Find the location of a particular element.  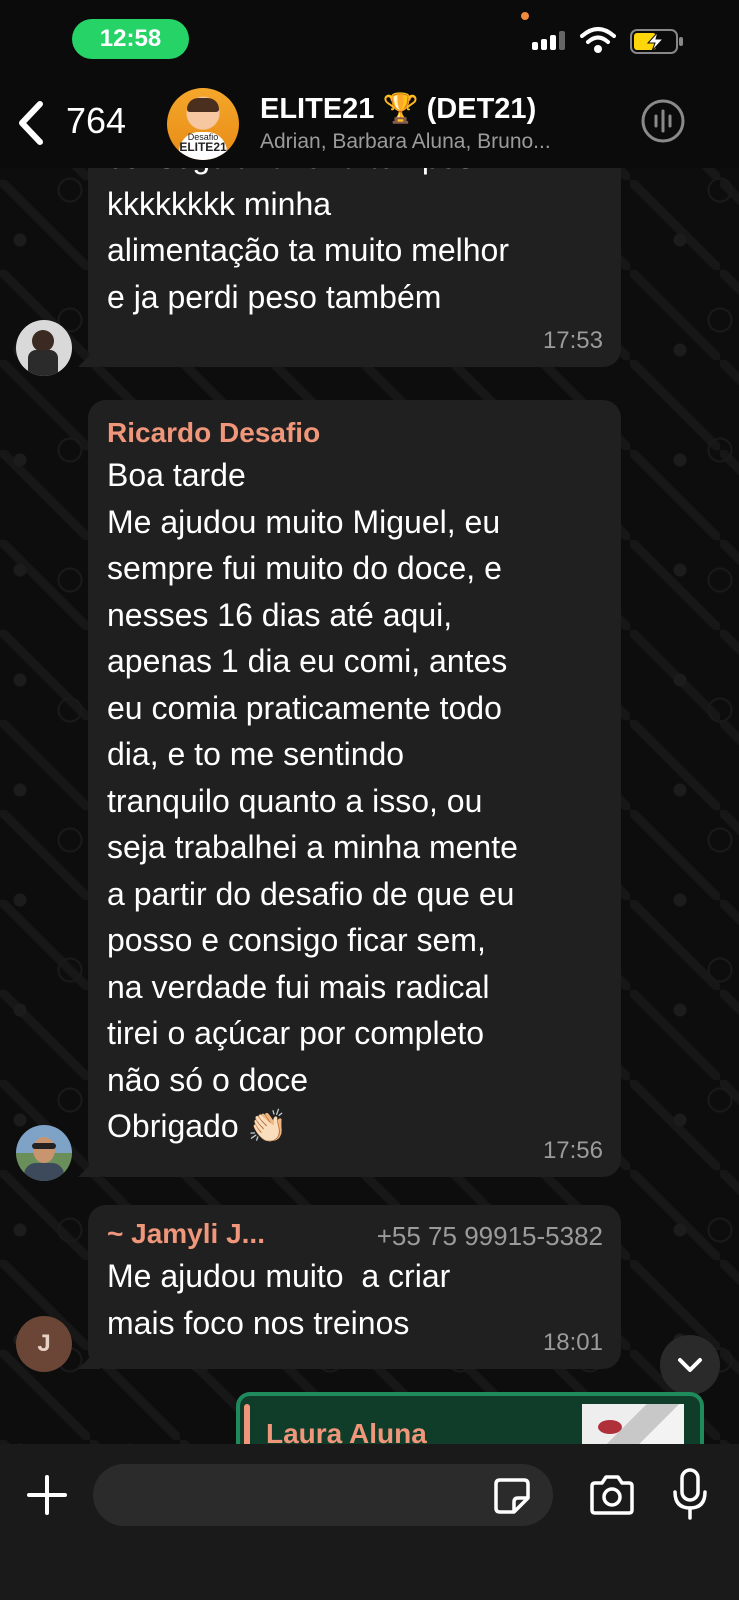

scroll-to-bottom-button is located at coordinates (690, 1365).